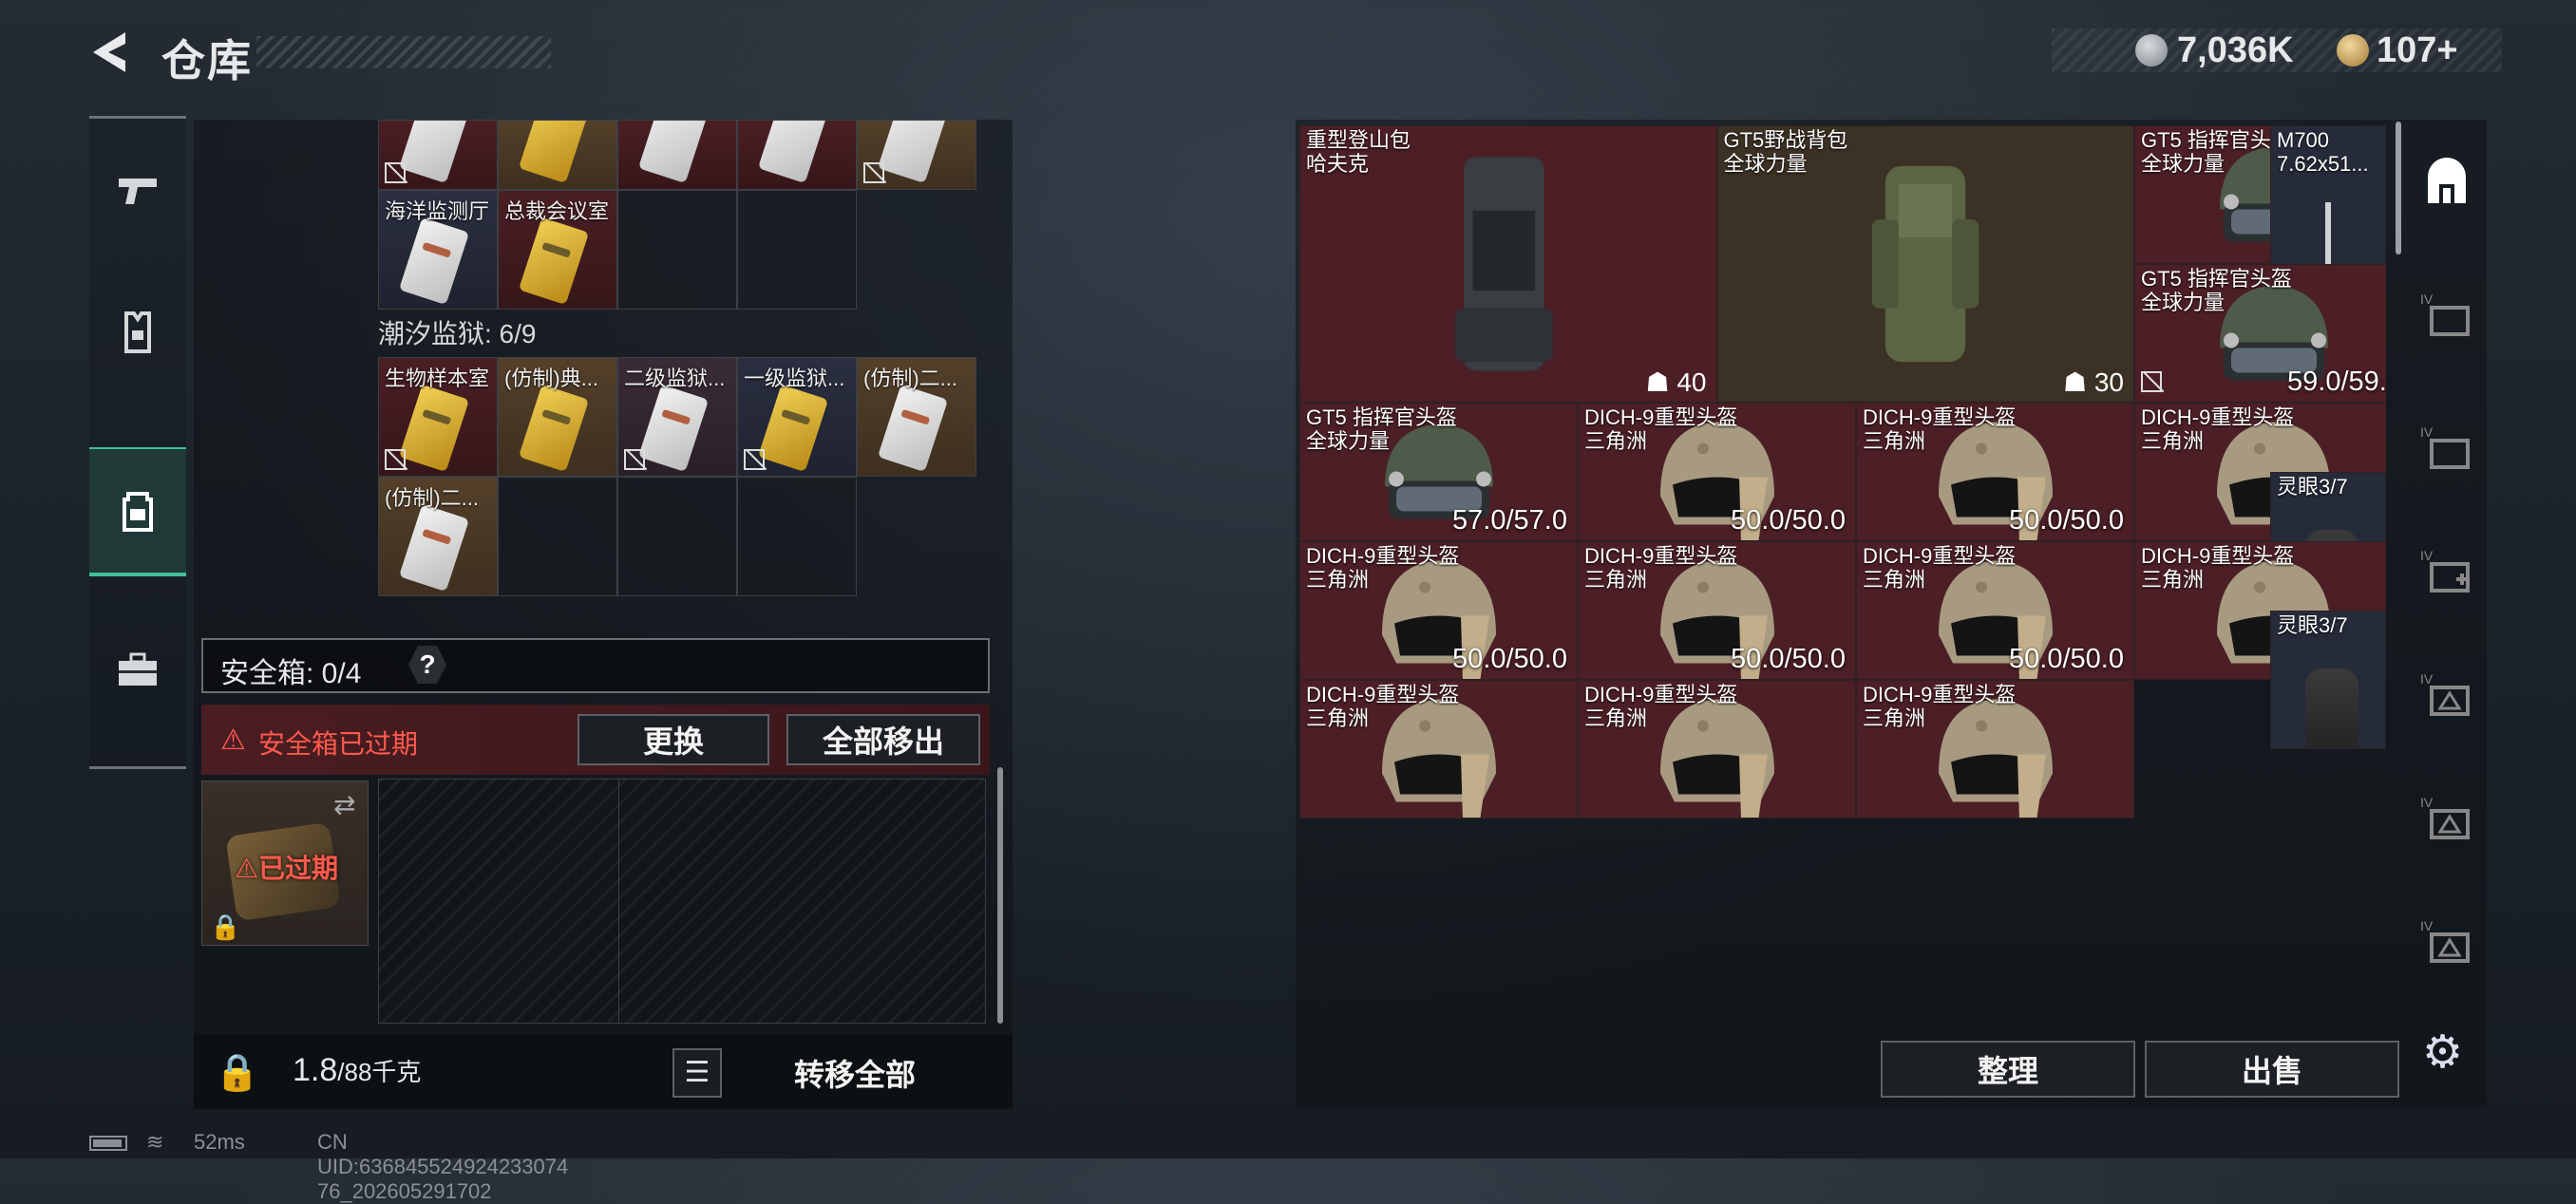  Describe the element at coordinates (219, 1142) in the screenshot. I see `ping-value: 52ms` at that location.